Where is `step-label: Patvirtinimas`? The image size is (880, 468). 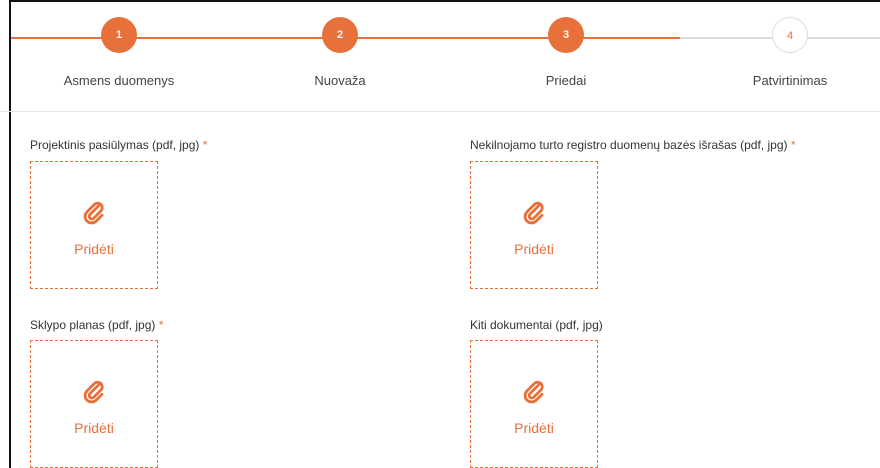
step-label: Patvirtinimas is located at coordinates (790, 80).